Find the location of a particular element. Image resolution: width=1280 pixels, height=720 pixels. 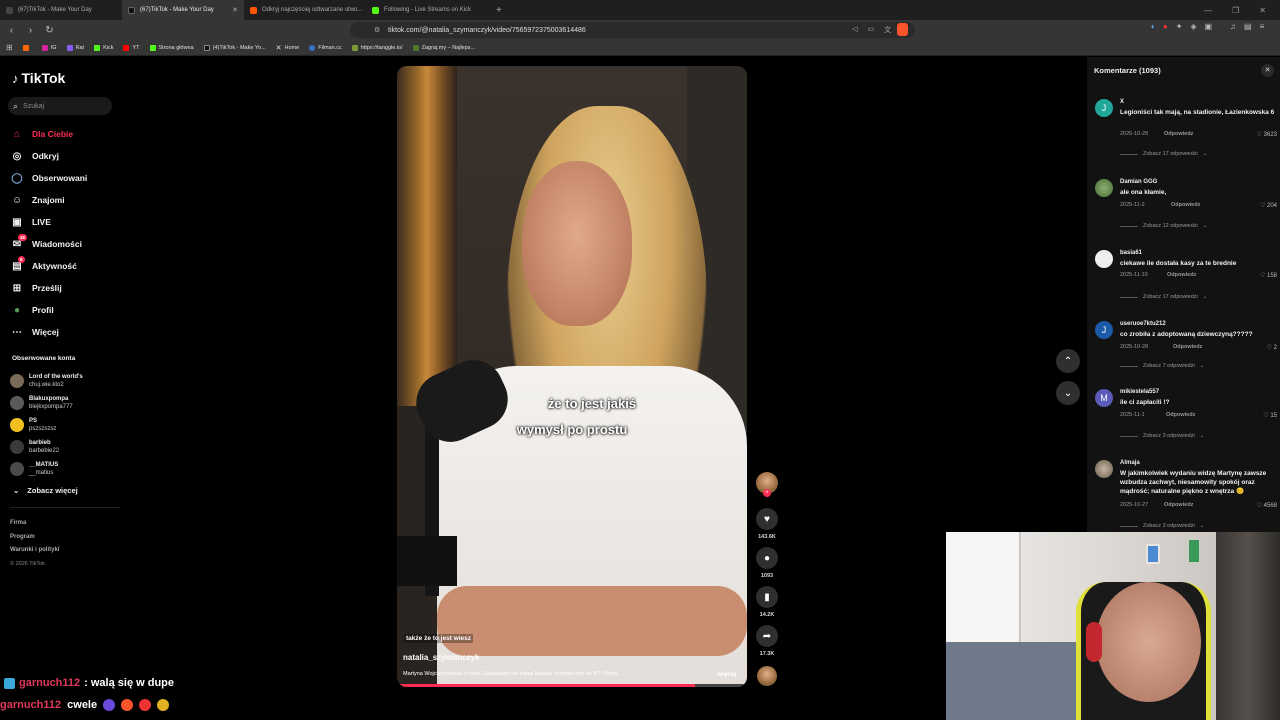

close-comments-button: ✕ is located at coordinates (1267, 70).